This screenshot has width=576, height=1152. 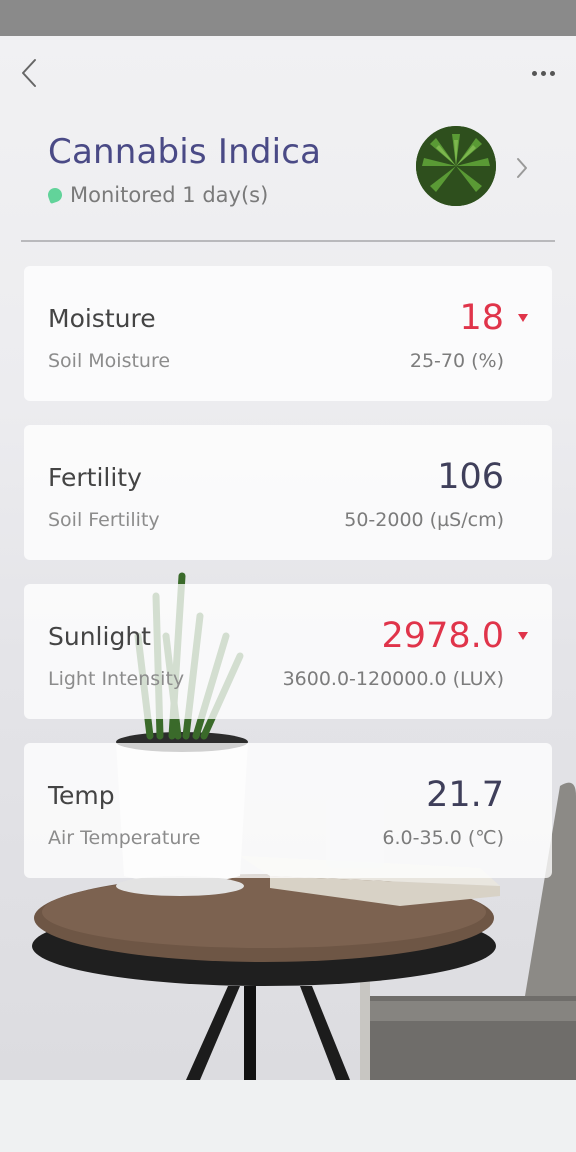 I want to click on back-button, so click(x=29, y=73).